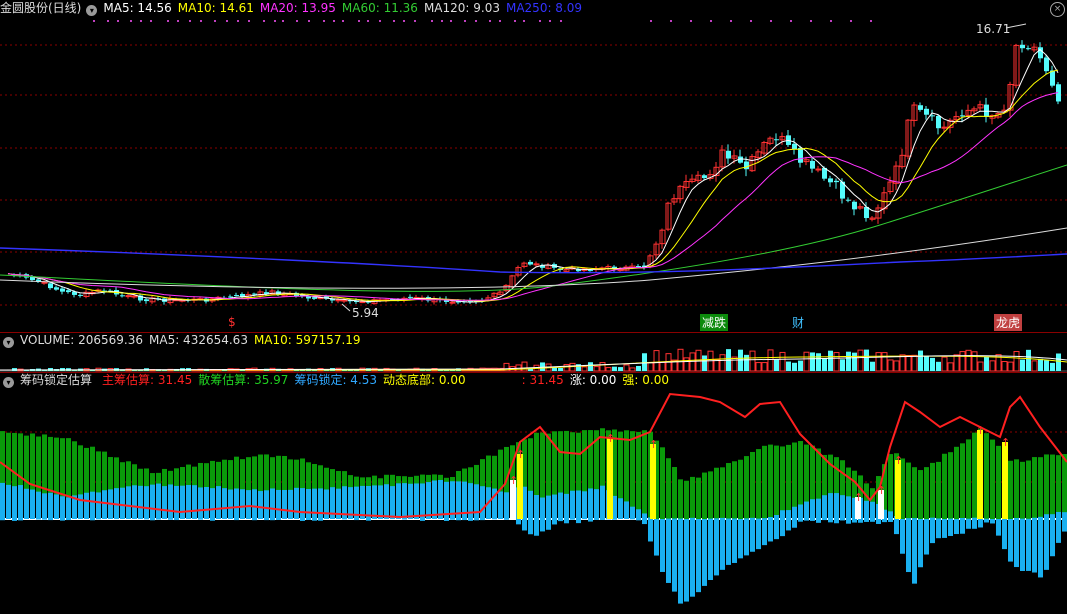 The image size is (1067, 614). I want to click on settings-circle-icon: ▾, so click(92, 10).